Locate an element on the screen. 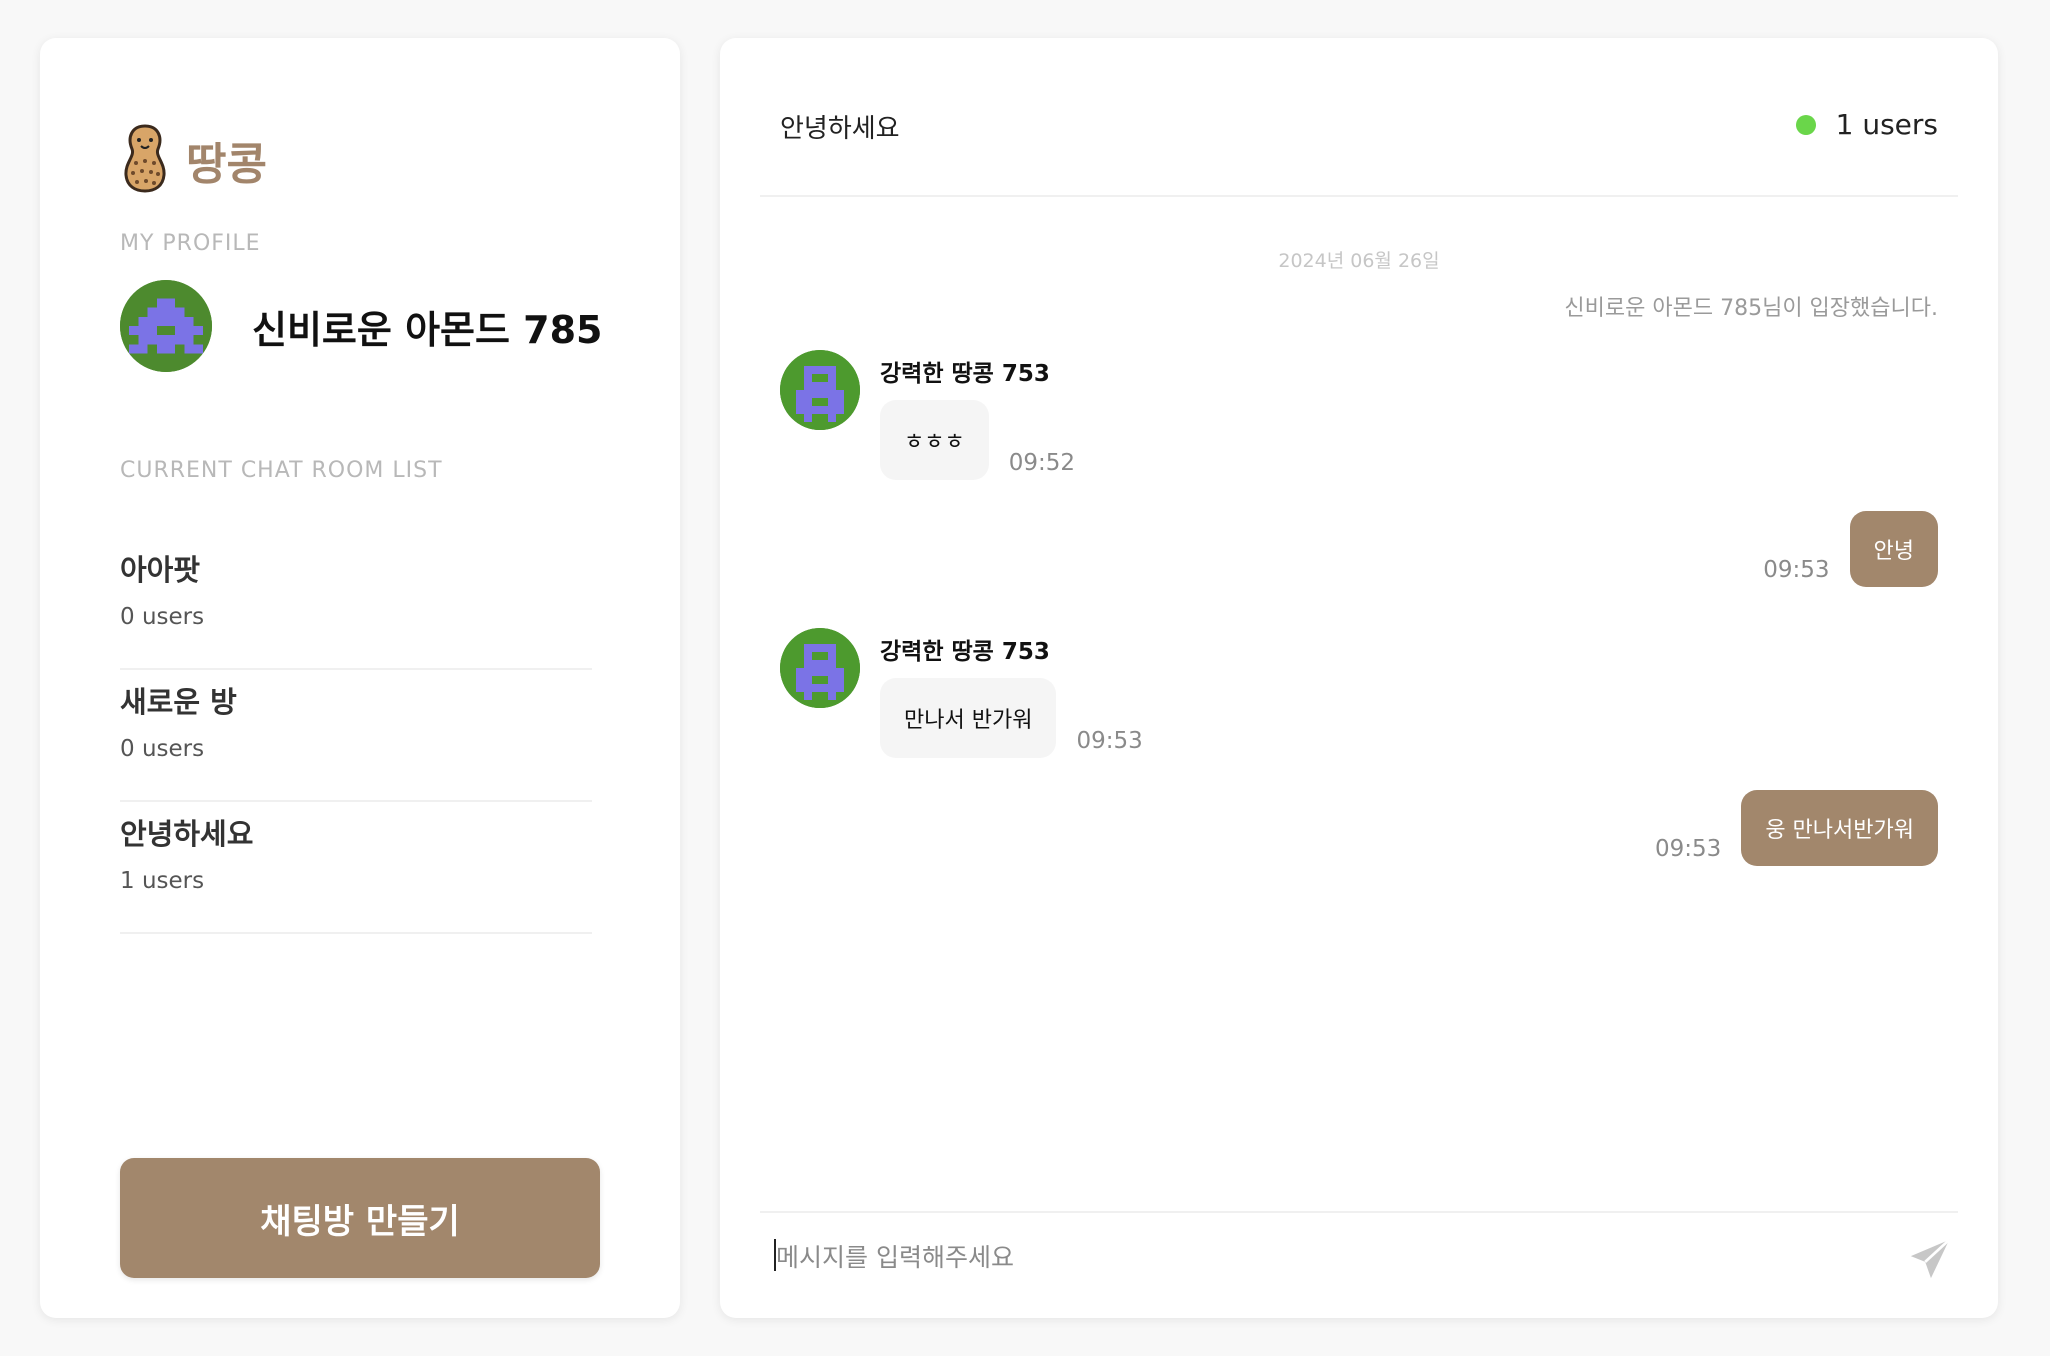  online-status: 1 users is located at coordinates (1866, 124).